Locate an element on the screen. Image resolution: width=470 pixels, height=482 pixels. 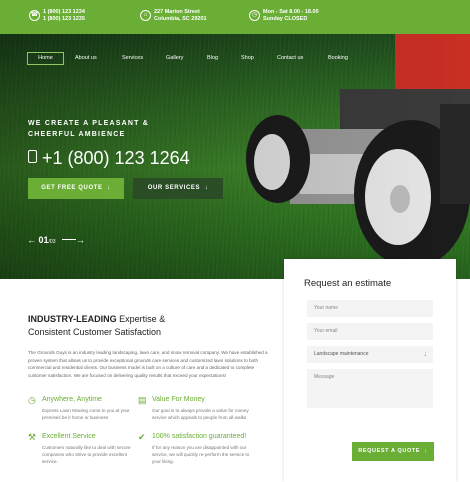
get-free-quote-label: GET FREE QUOTE is located at coordinates (72, 188).